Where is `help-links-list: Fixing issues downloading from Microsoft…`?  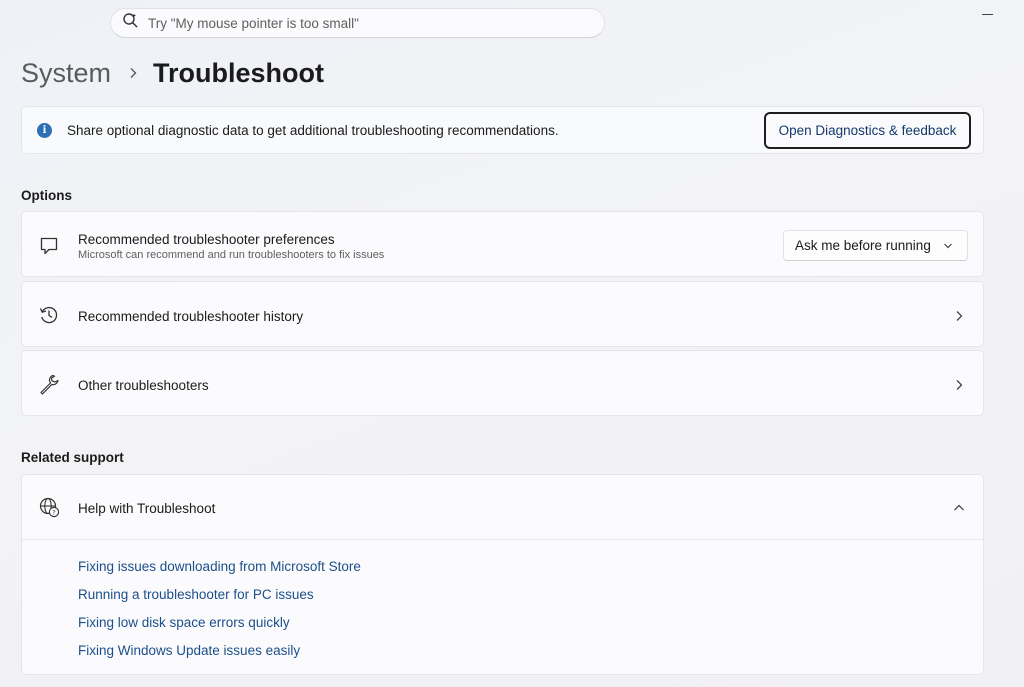
help-links-list: Fixing issues downloading from Microsoft… is located at coordinates (219, 615).